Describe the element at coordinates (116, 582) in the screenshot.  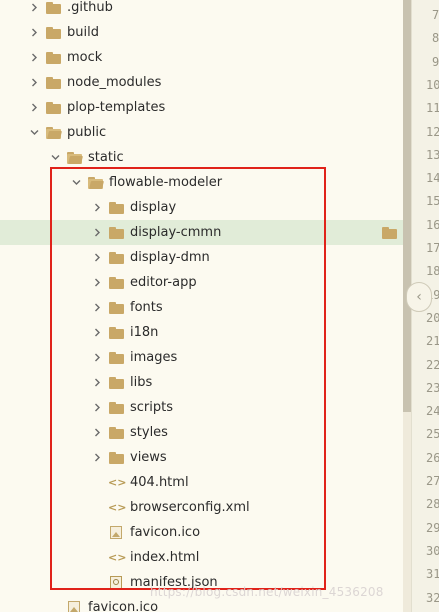
I see `json-file-icon` at that location.